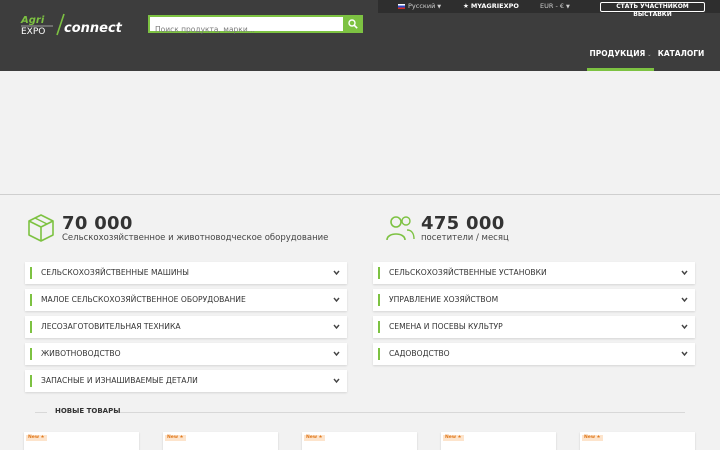 The height and width of the screenshot is (450, 720). Describe the element at coordinates (143, 299) in the screenshot. I see `category-label: МАЛОЕ СЕЛЬСКОХОЗЯЙСТВЕННОЕ ОБОРУДОВАНИЕ` at that location.